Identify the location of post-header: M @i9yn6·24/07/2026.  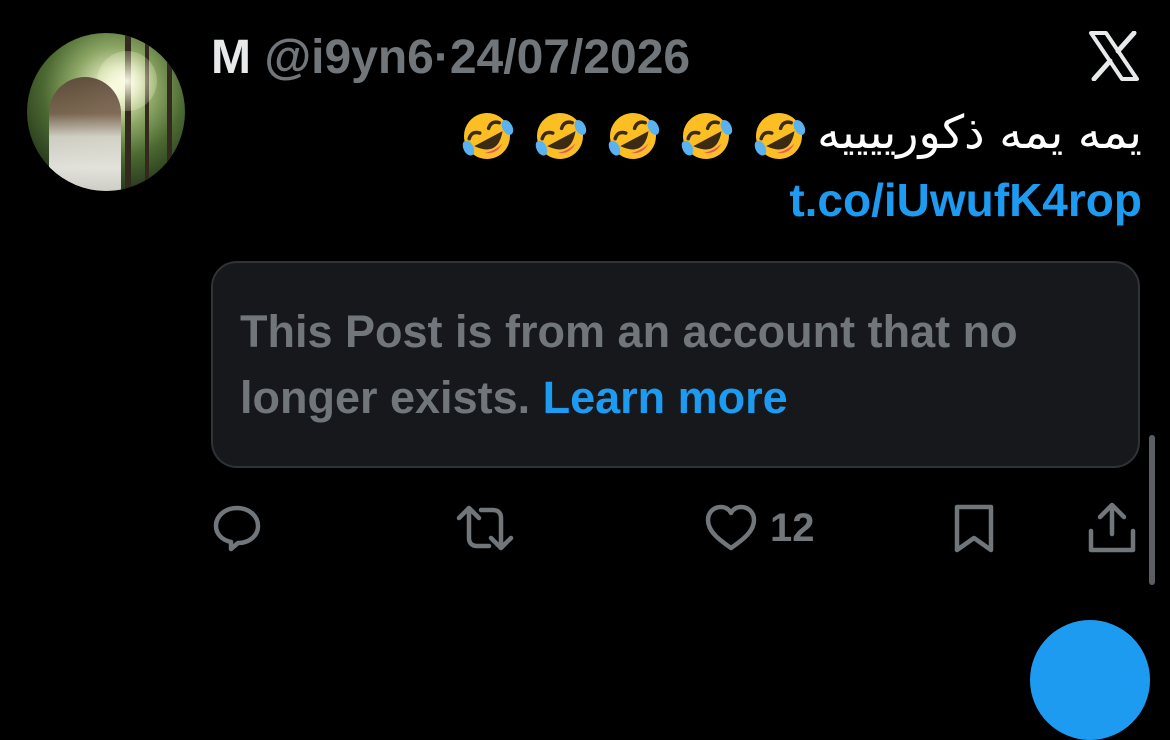
(450, 58).